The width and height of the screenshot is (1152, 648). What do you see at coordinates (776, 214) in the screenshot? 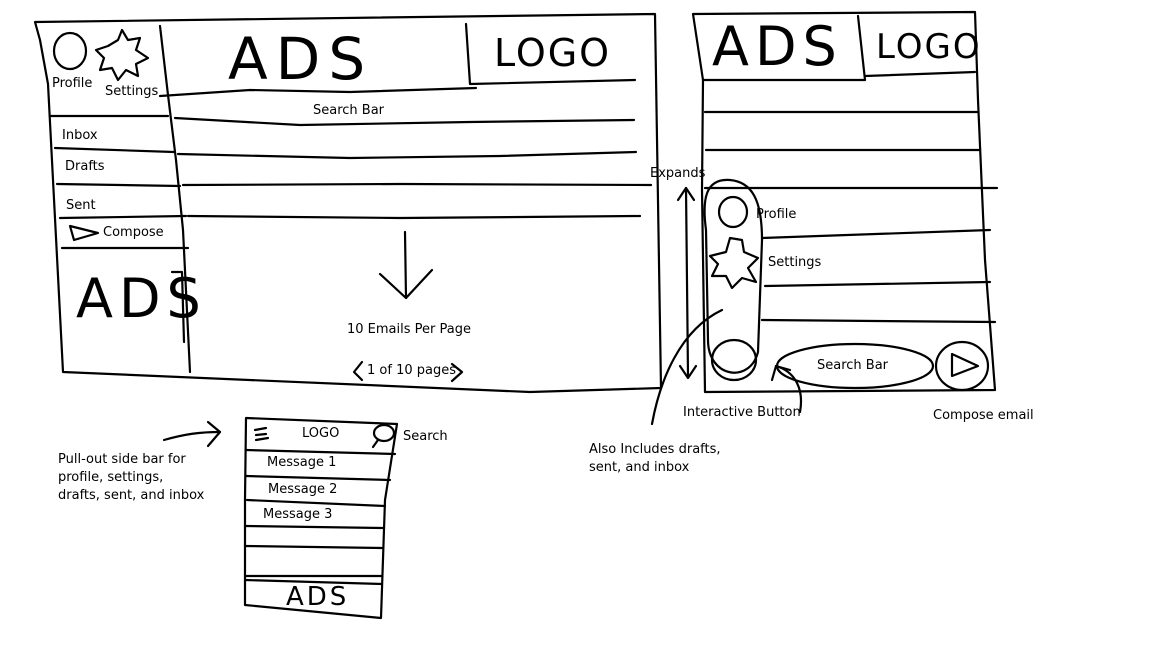
I see `tablet-profile-label: Profile` at bounding box center [776, 214].